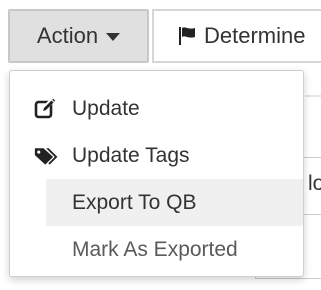 This screenshot has width=321, height=290. I want to click on background-divider, so click(313, 96).